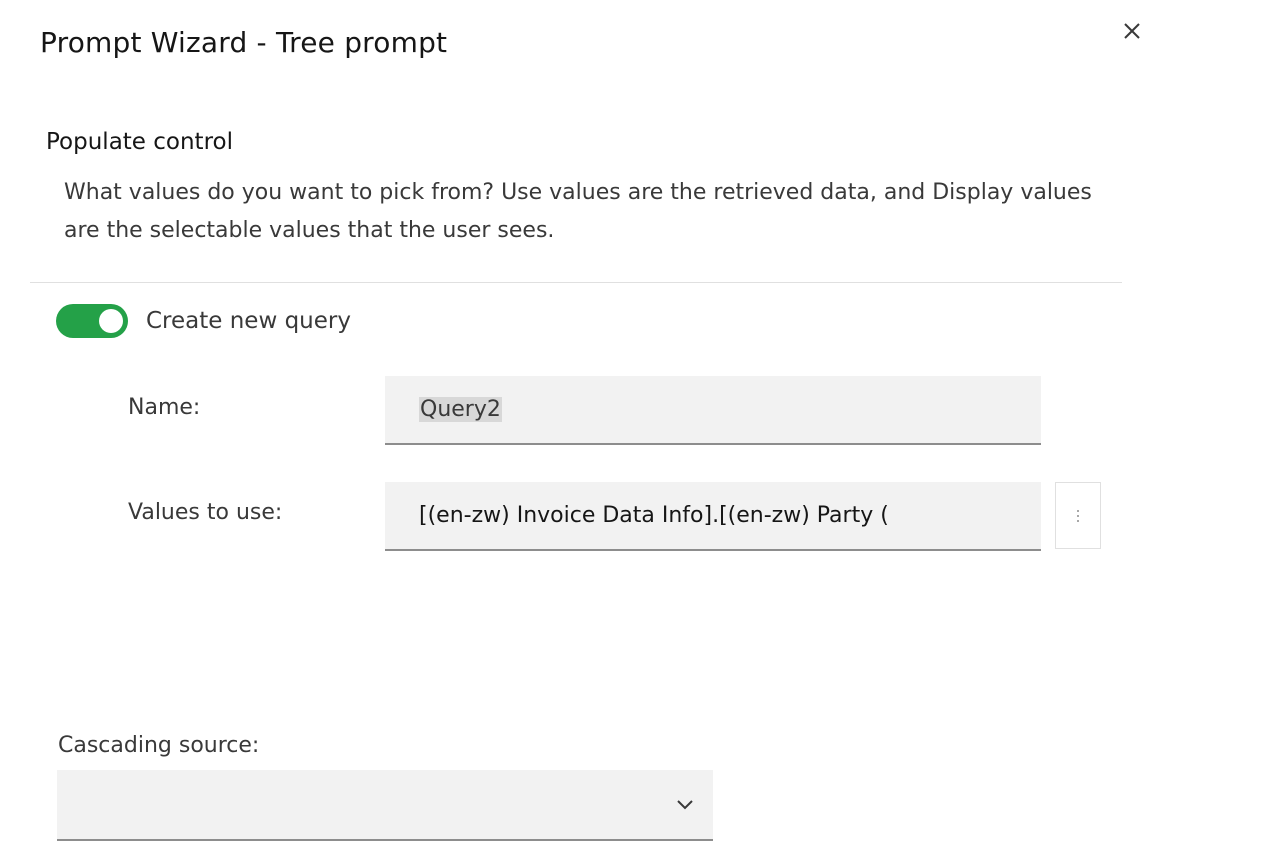 This screenshot has width=1288, height=855. What do you see at coordinates (460, 409) in the screenshot?
I see `name-input-value: Query2` at bounding box center [460, 409].